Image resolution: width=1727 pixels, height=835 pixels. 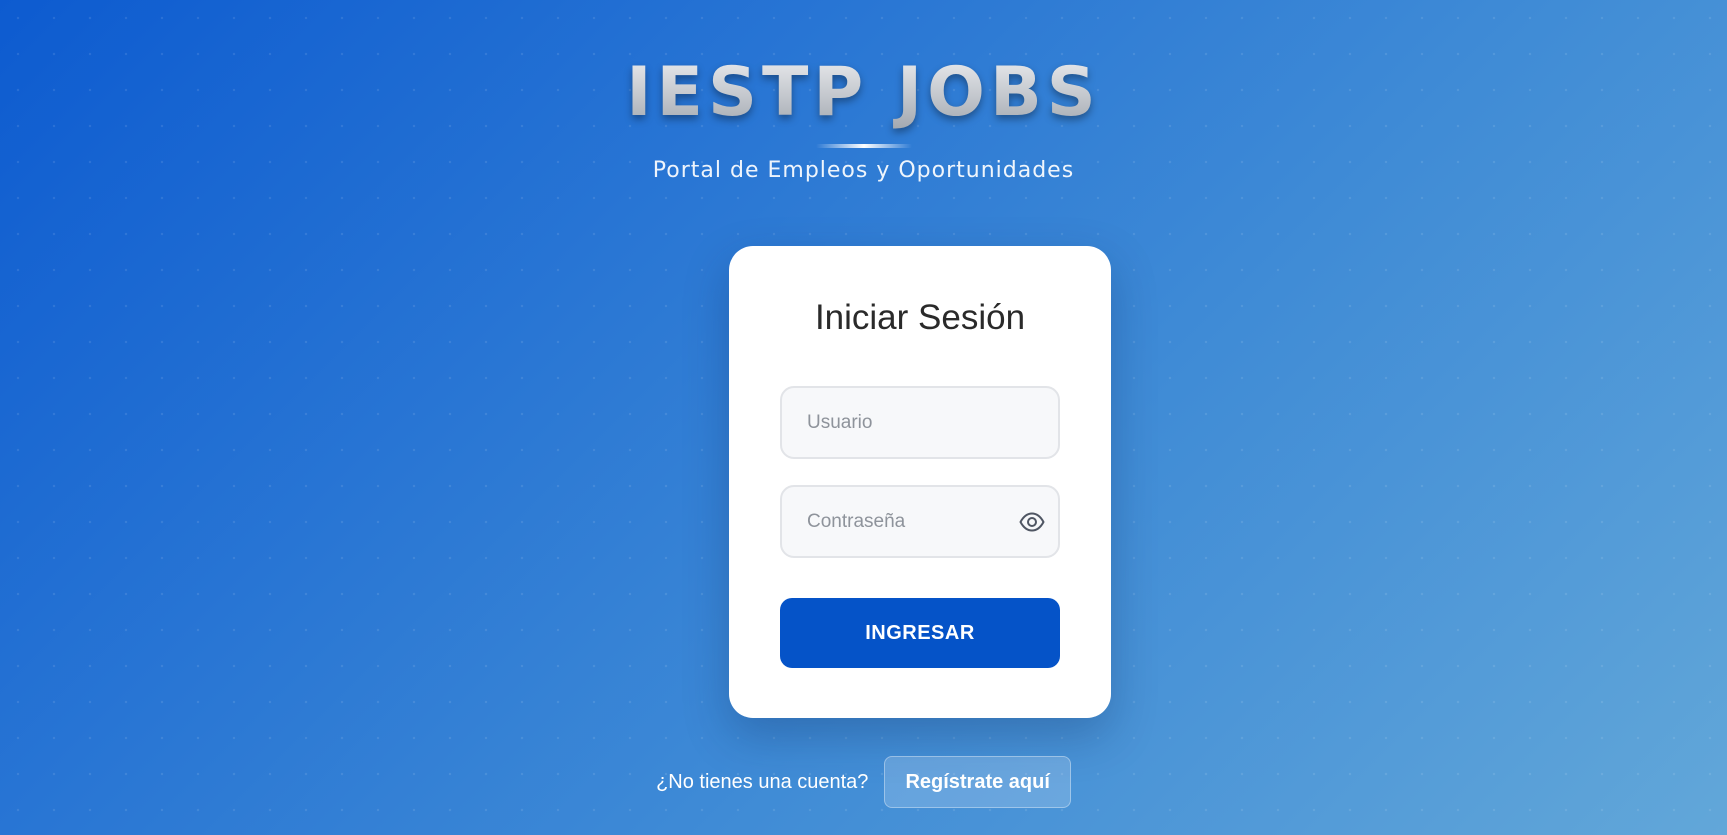 What do you see at coordinates (920, 317) in the screenshot?
I see `login-title: Iniciar Sesión` at bounding box center [920, 317].